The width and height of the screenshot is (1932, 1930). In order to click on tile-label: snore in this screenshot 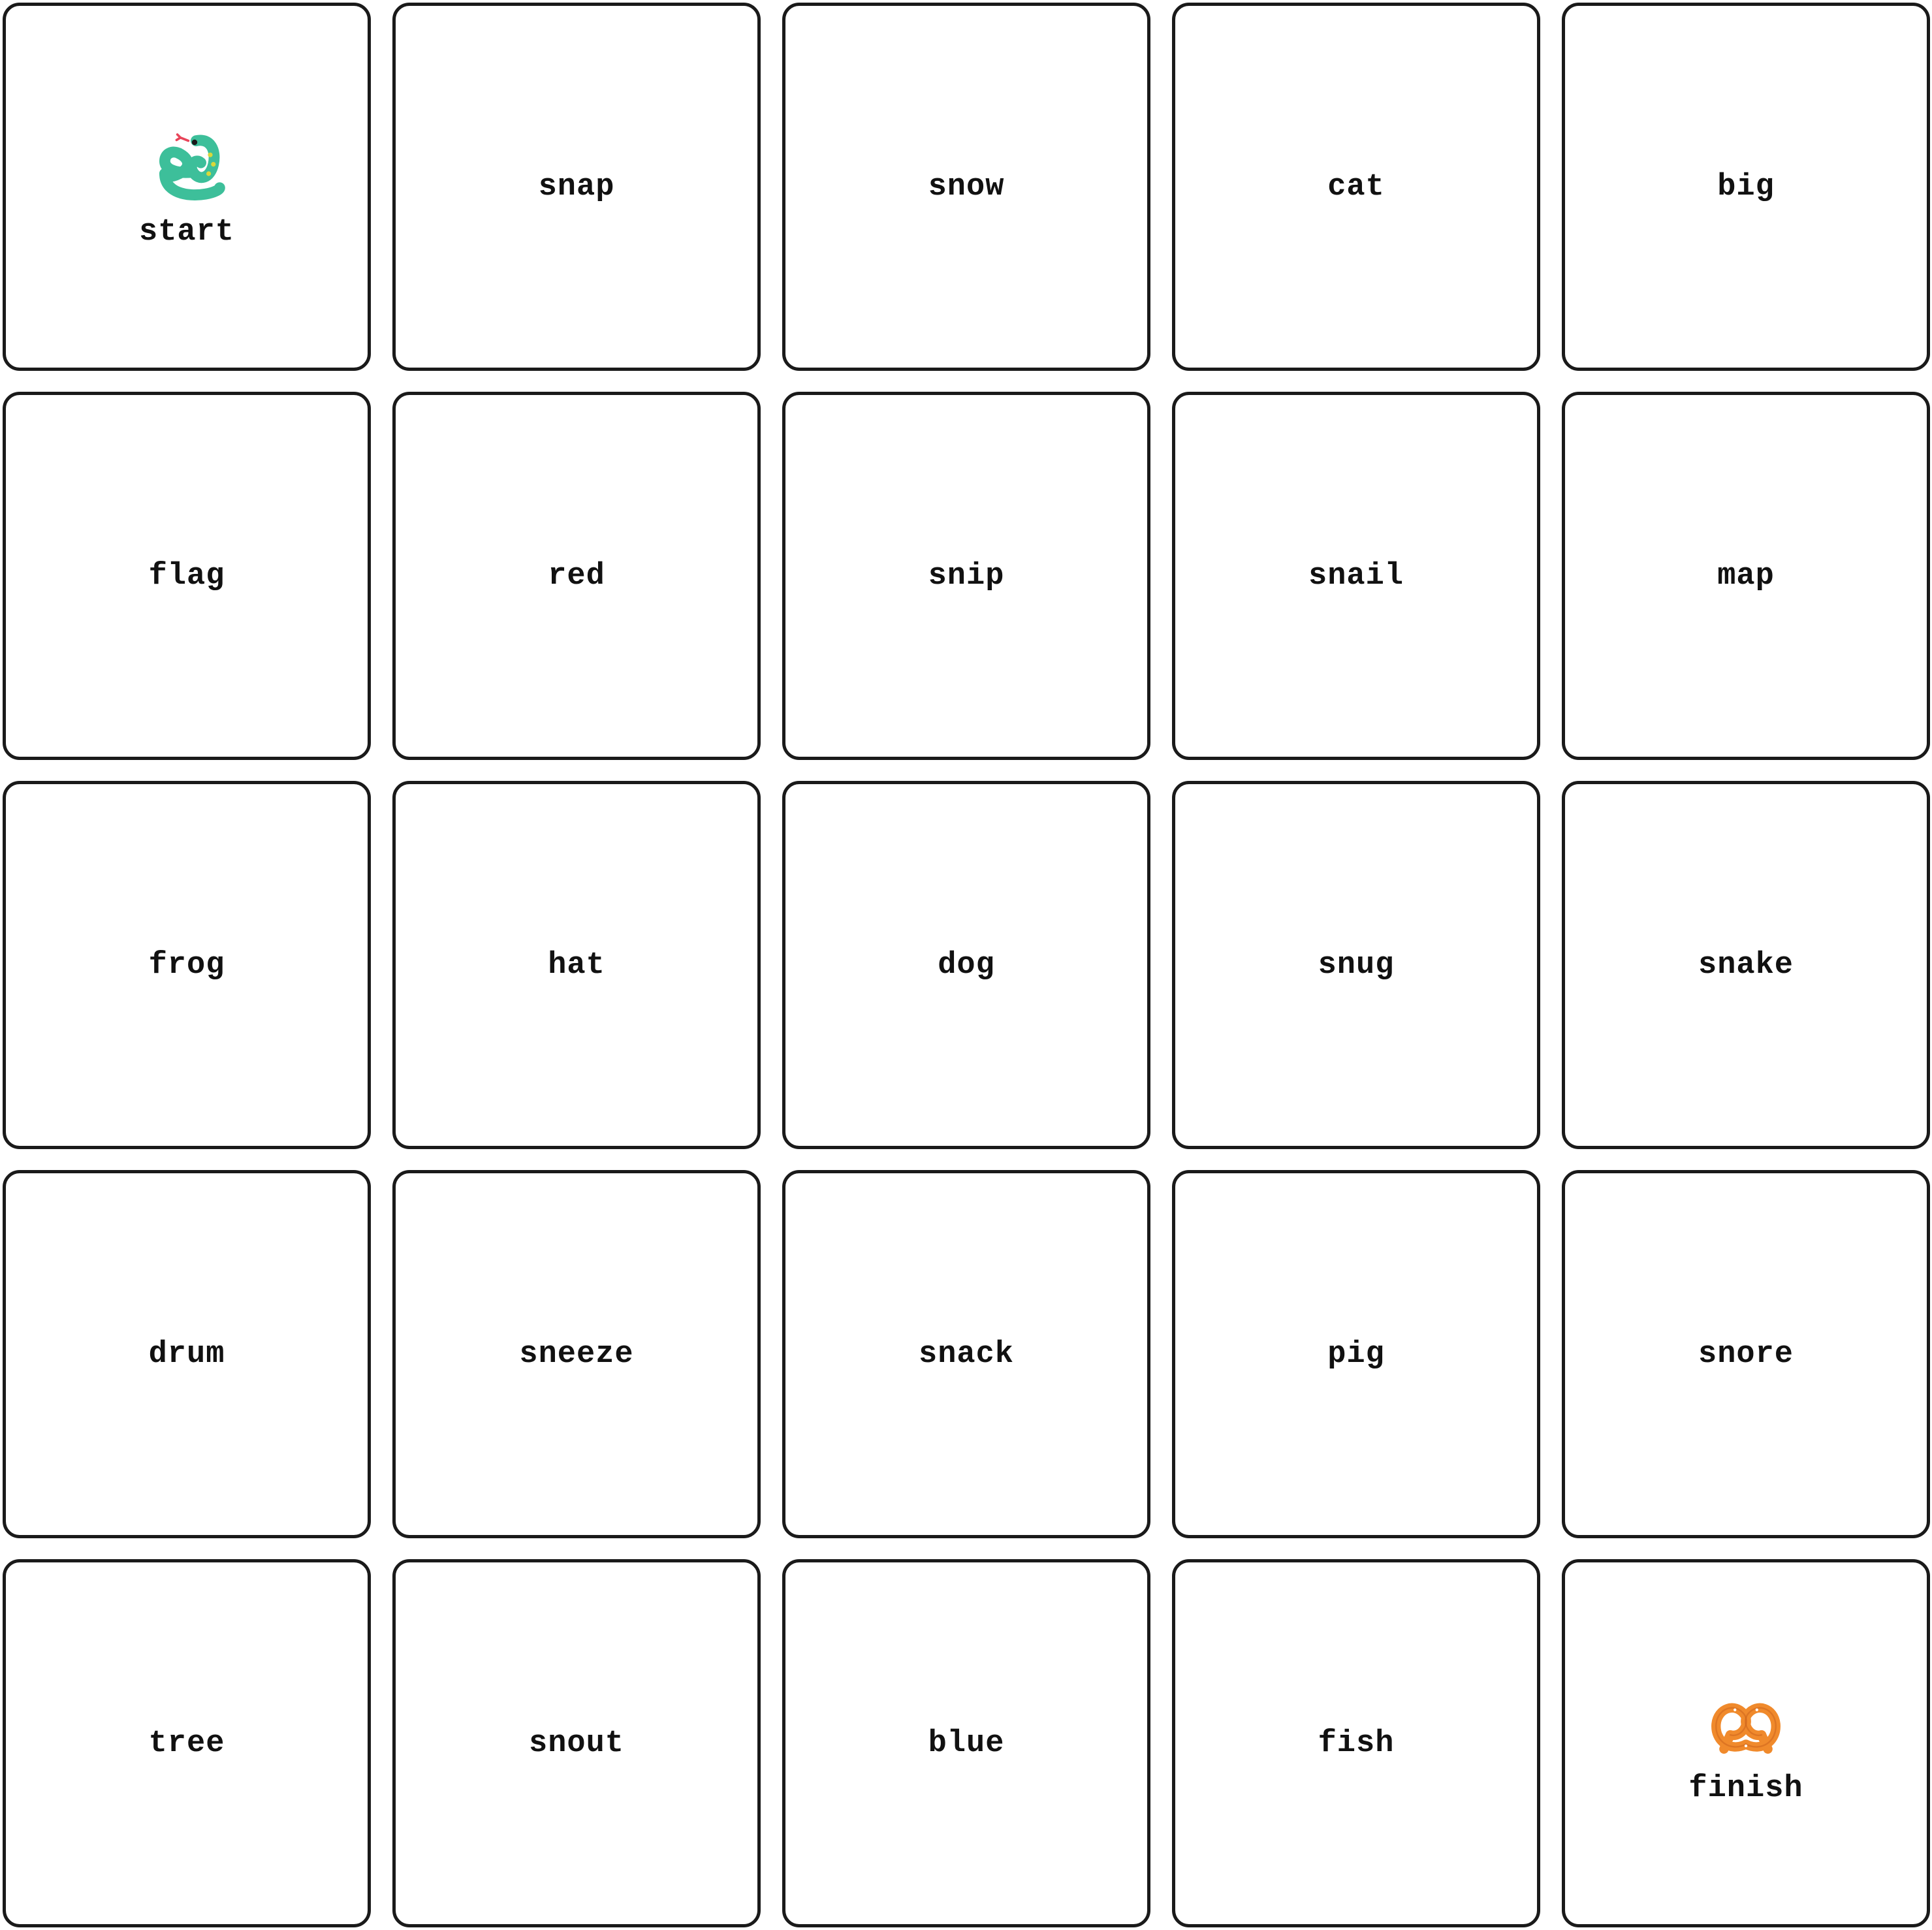, I will do `click(1746, 1355)`.